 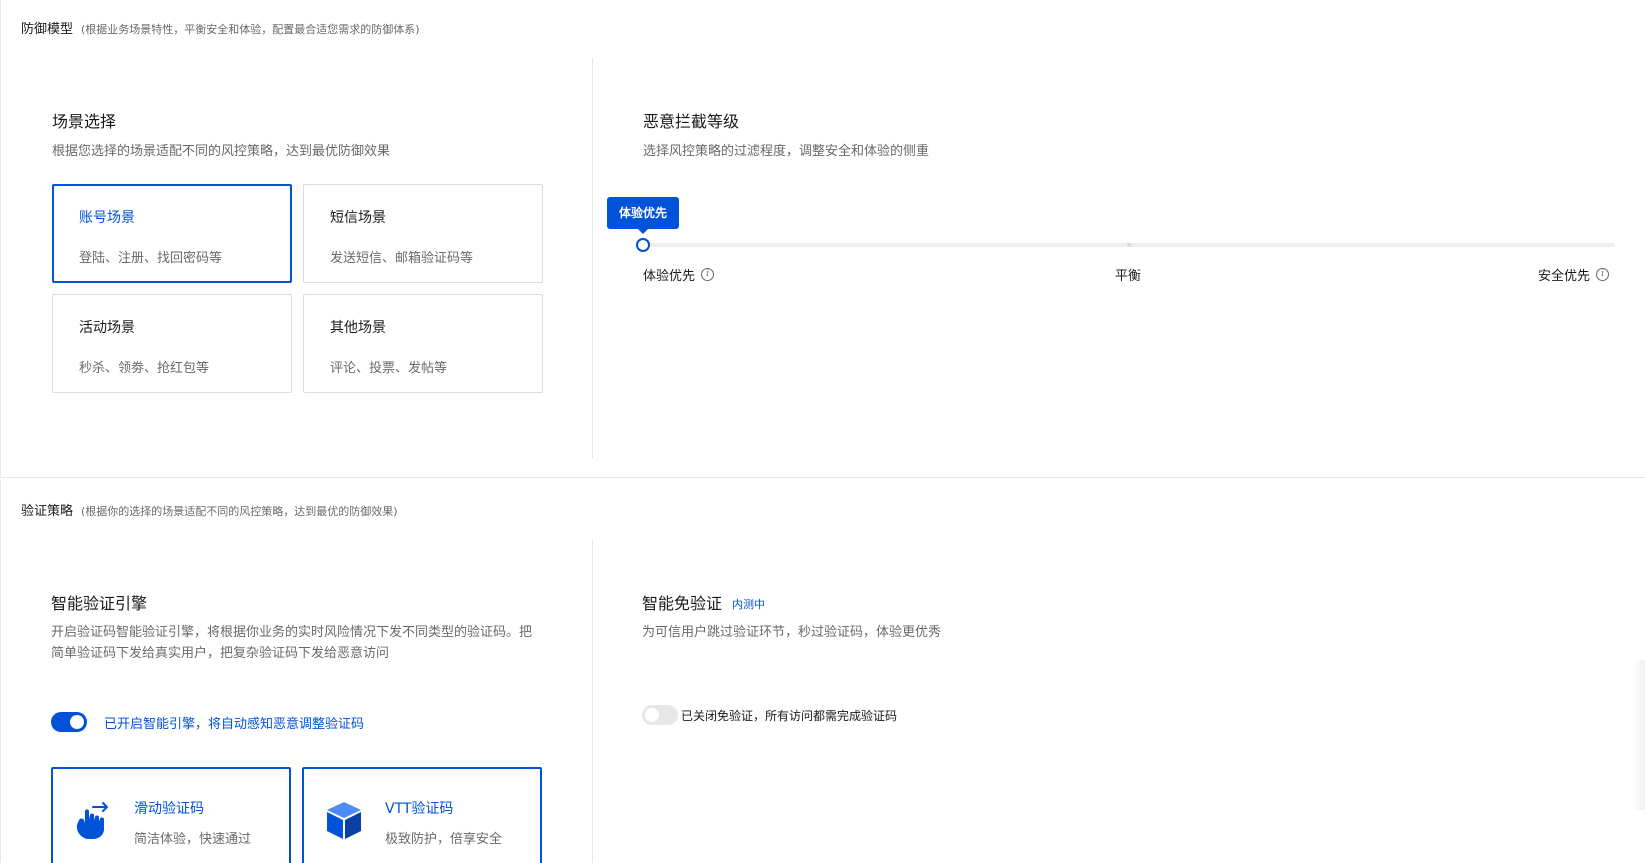 I want to click on slider-label-balance: 平衡, so click(x=1128, y=274).